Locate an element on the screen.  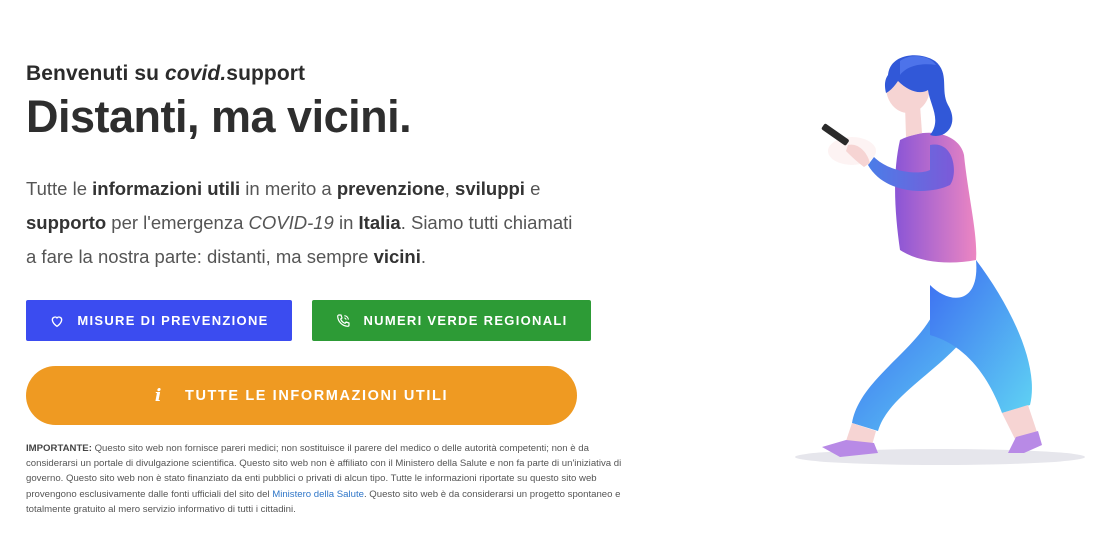
intro-text: , is located at coordinates (450, 188).